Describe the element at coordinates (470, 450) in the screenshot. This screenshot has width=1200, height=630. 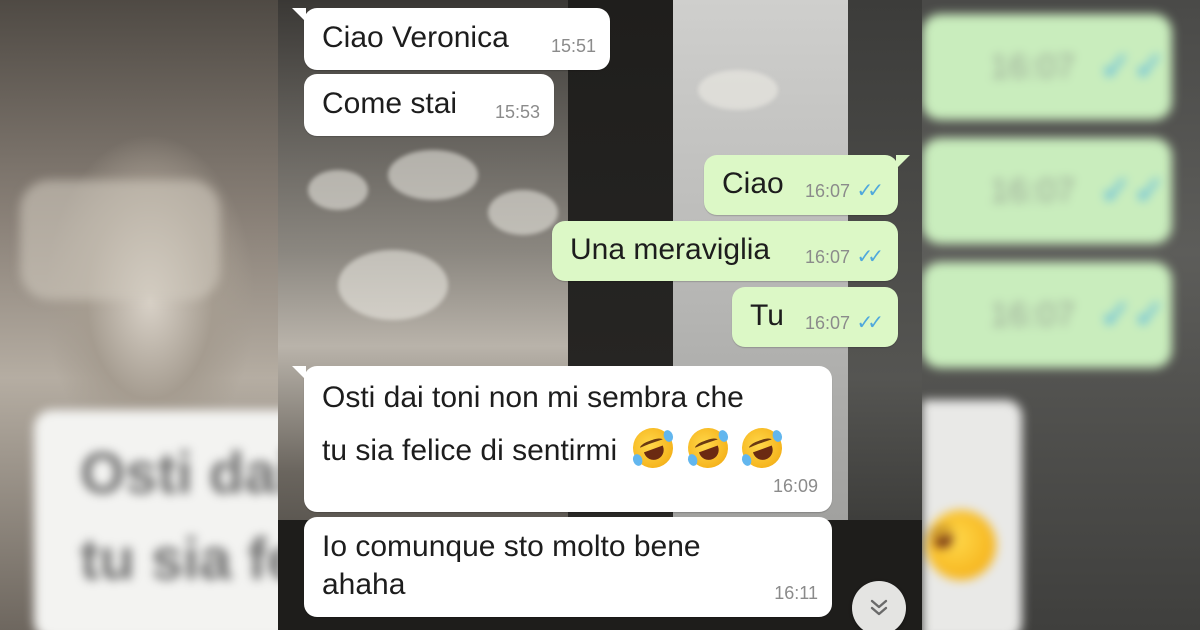
I see `message-text: tu sia felice di sentirmi` at that location.